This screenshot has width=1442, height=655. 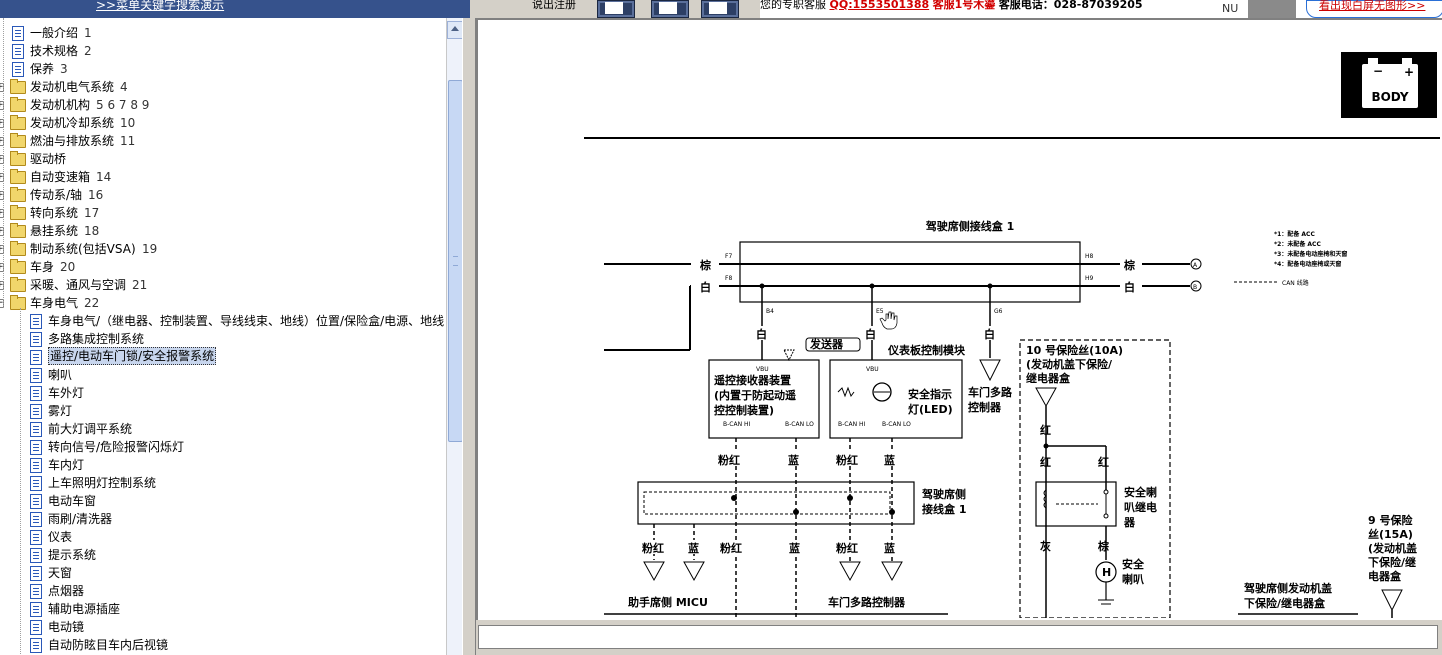 I want to click on can-line-label: CAN 线路, so click(x=1295, y=283).